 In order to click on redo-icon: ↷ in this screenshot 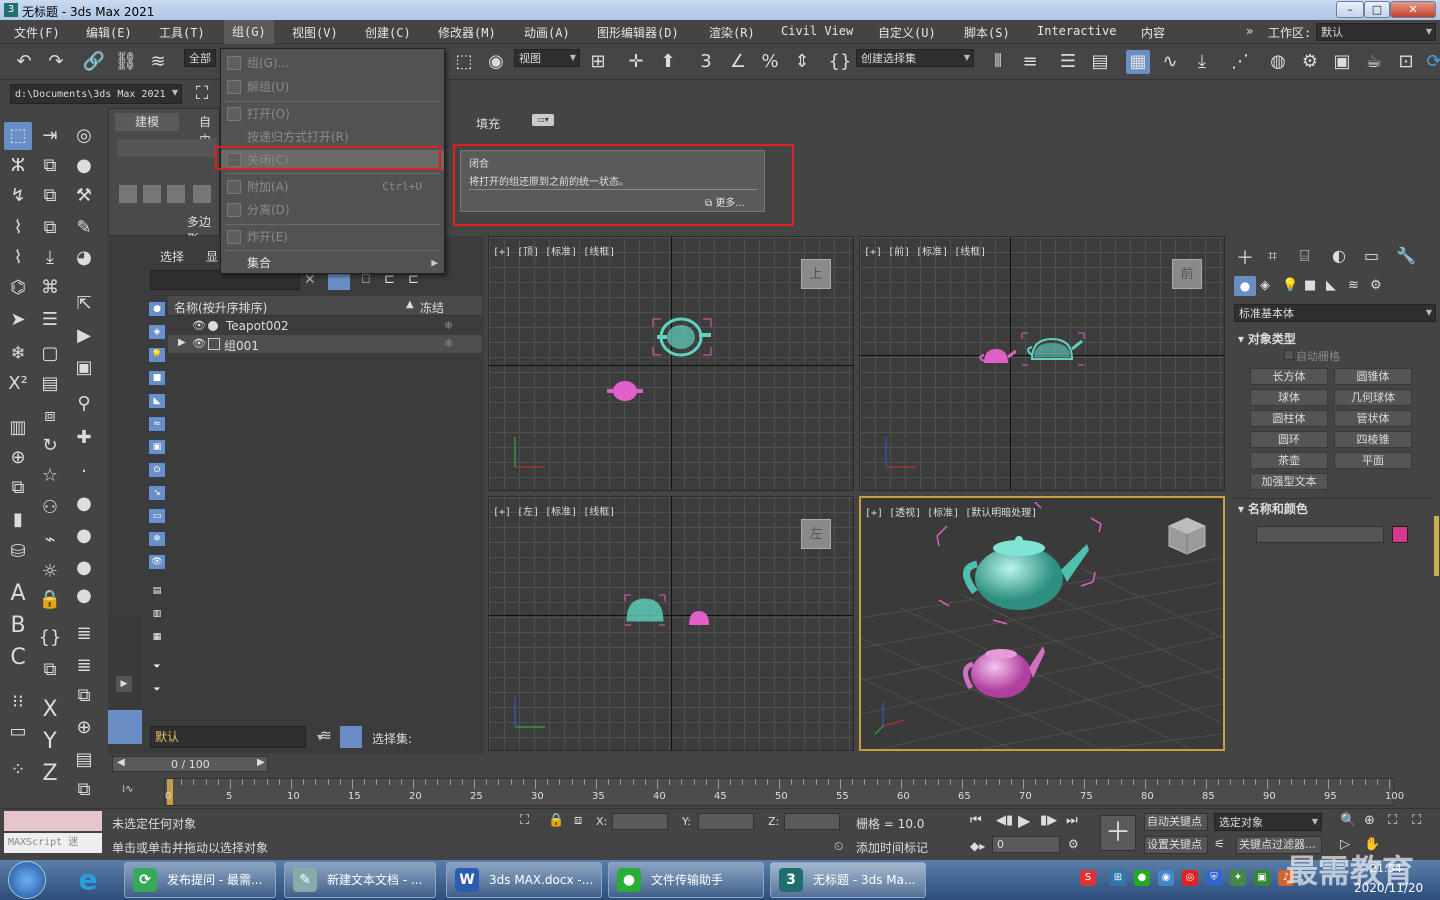, I will do `click(56, 62)`.